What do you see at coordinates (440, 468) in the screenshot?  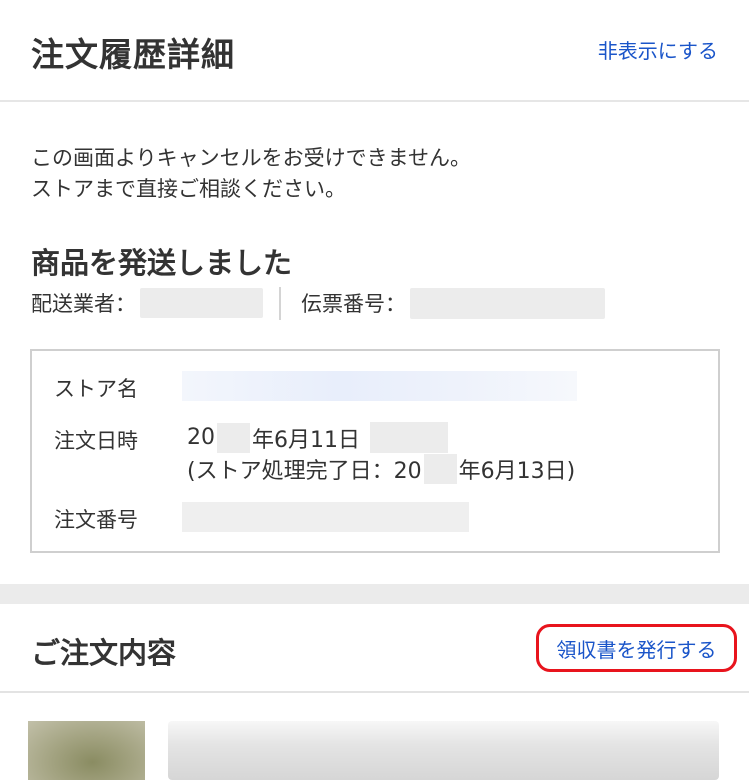 I see `processed-year-redacted` at bounding box center [440, 468].